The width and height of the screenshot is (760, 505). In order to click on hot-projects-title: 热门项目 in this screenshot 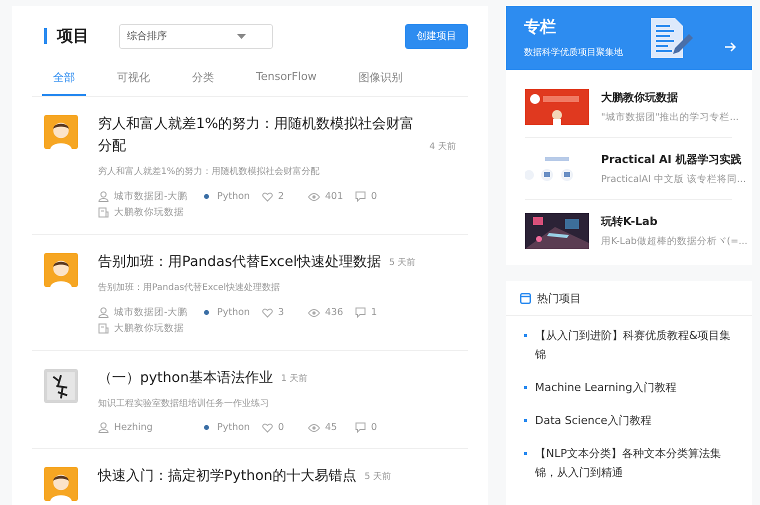, I will do `click(559, 298)`.